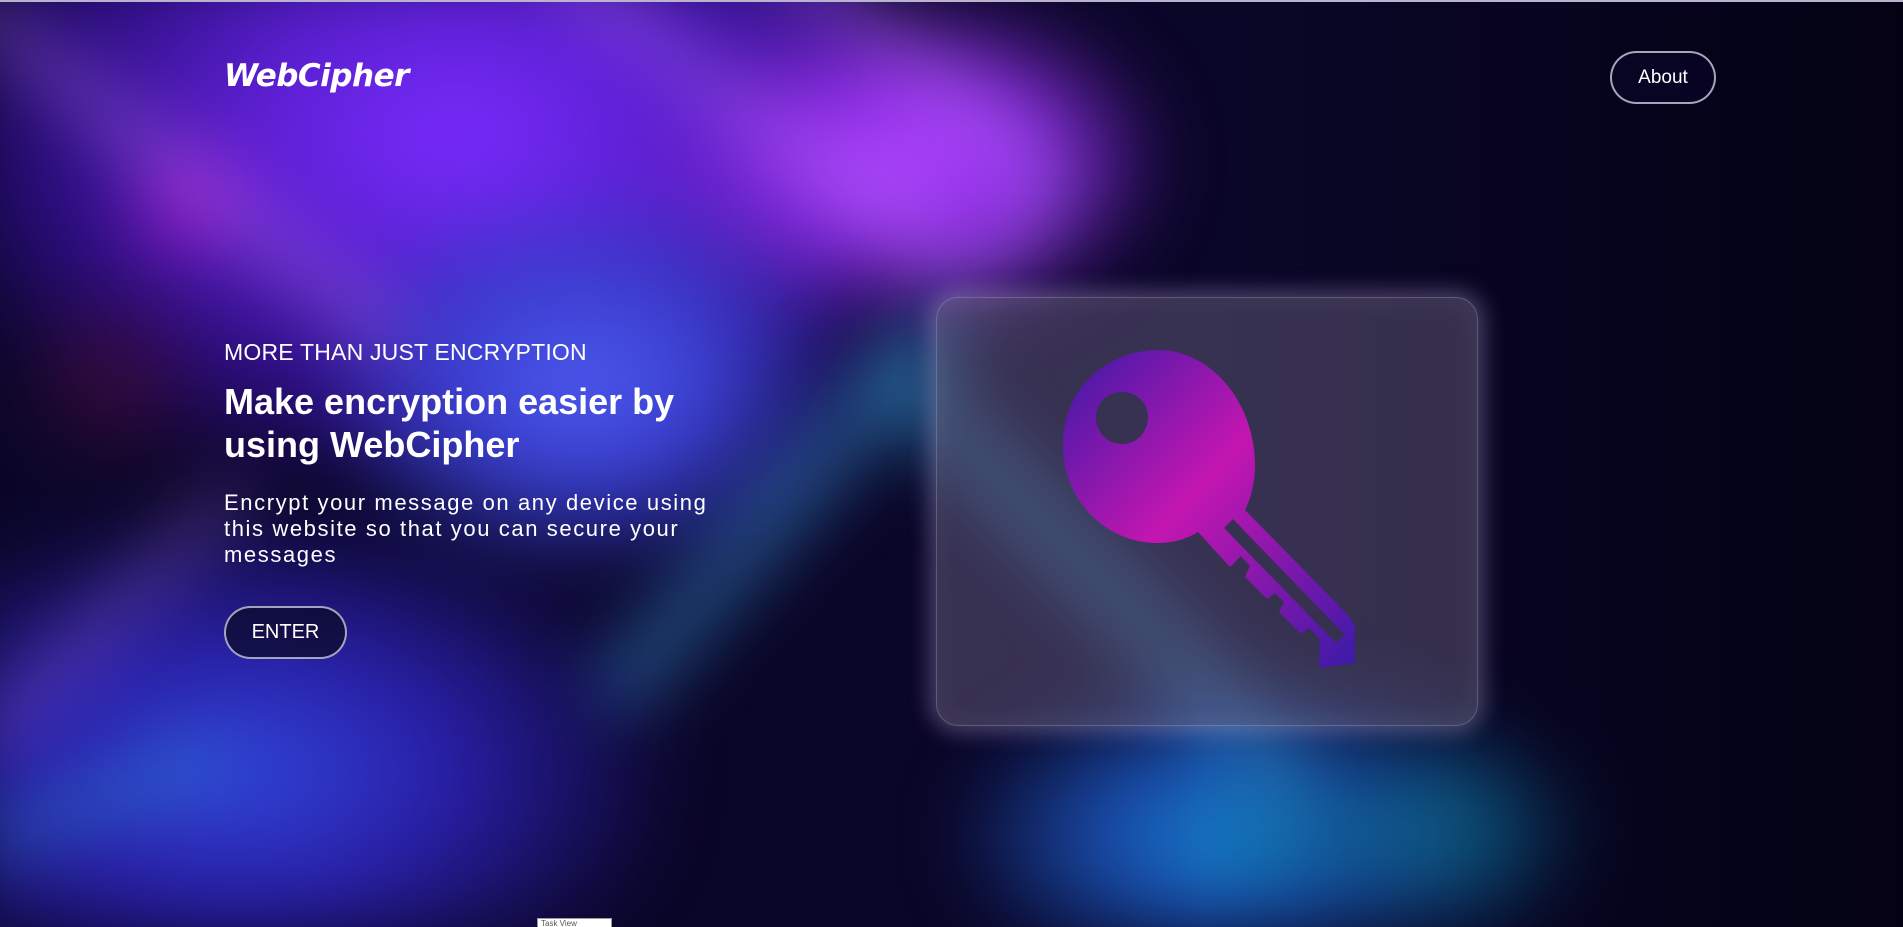  What do you see at coordinates (1209, 509) in the screenshot?
I see `key-icon` at bounding box center [1209, 509].